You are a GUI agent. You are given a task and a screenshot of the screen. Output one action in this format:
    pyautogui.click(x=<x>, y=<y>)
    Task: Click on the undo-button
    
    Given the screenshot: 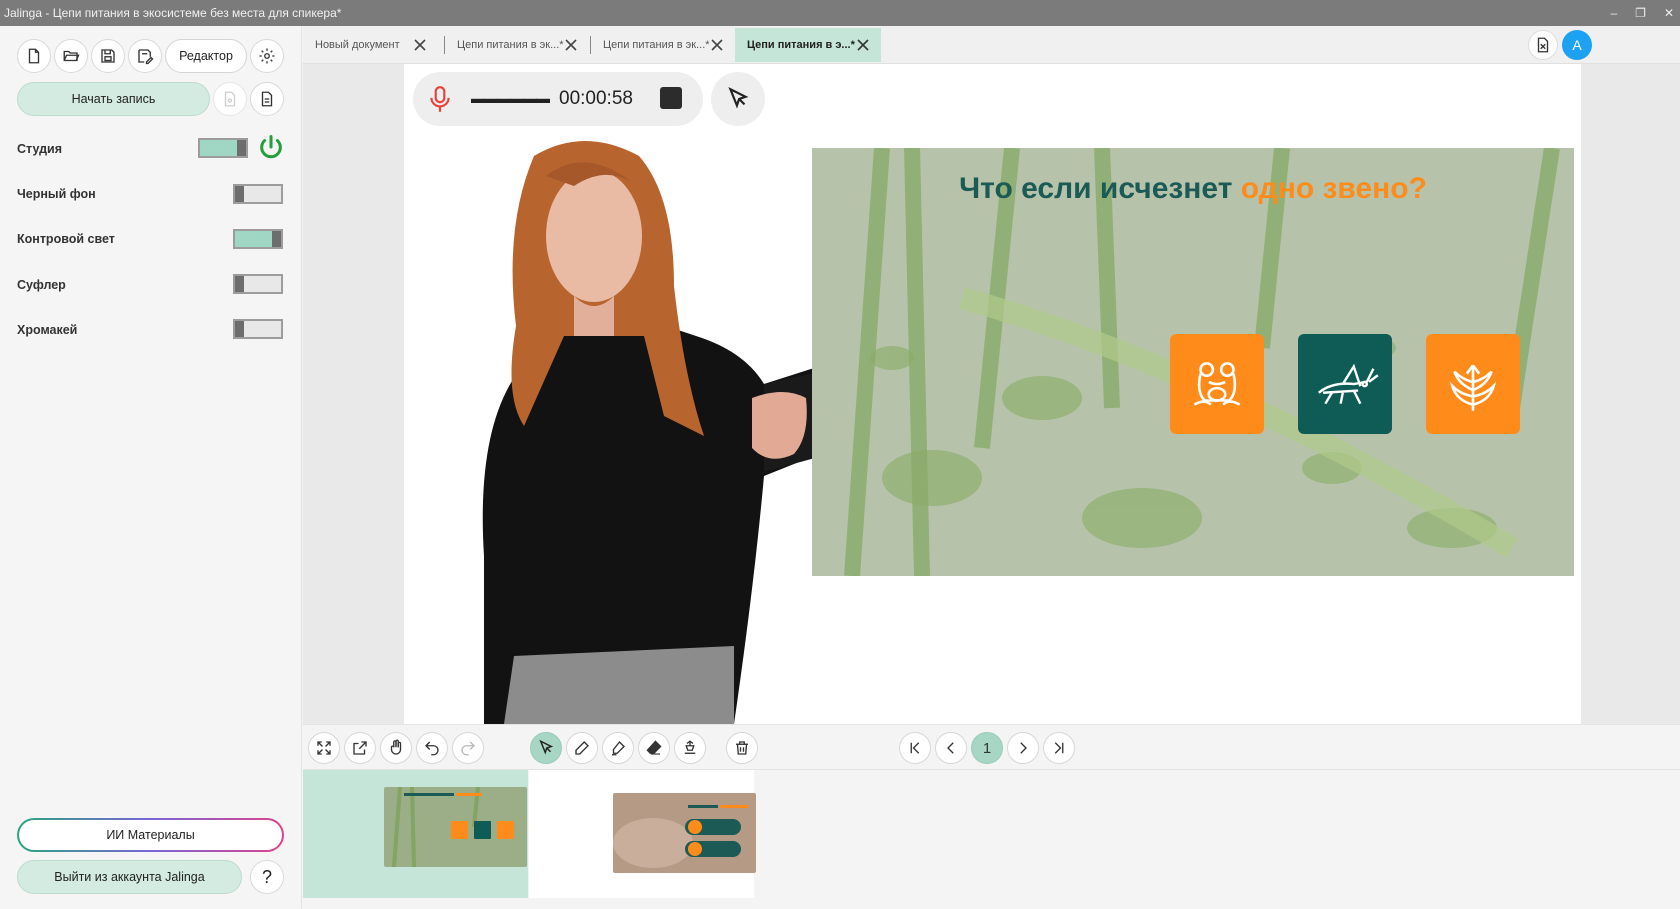 What is the action you would take?
    pyautogui.click(x=432, y=748)
    